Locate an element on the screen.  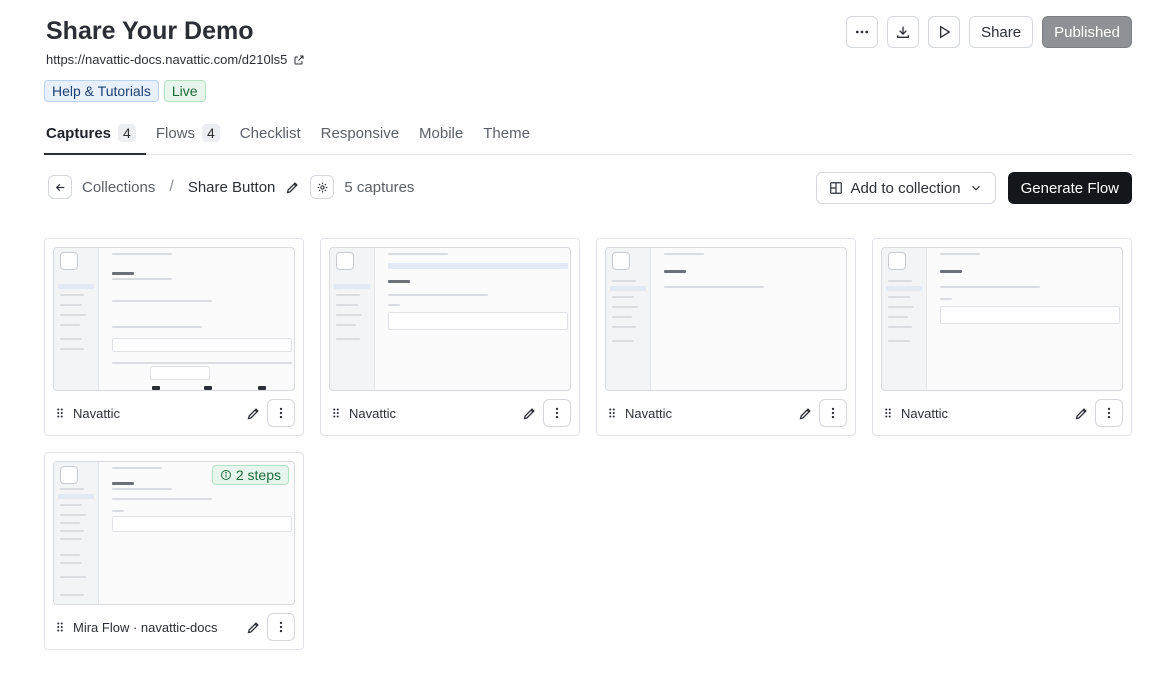
tab-label: Flows is located at coordinates (175, 133).